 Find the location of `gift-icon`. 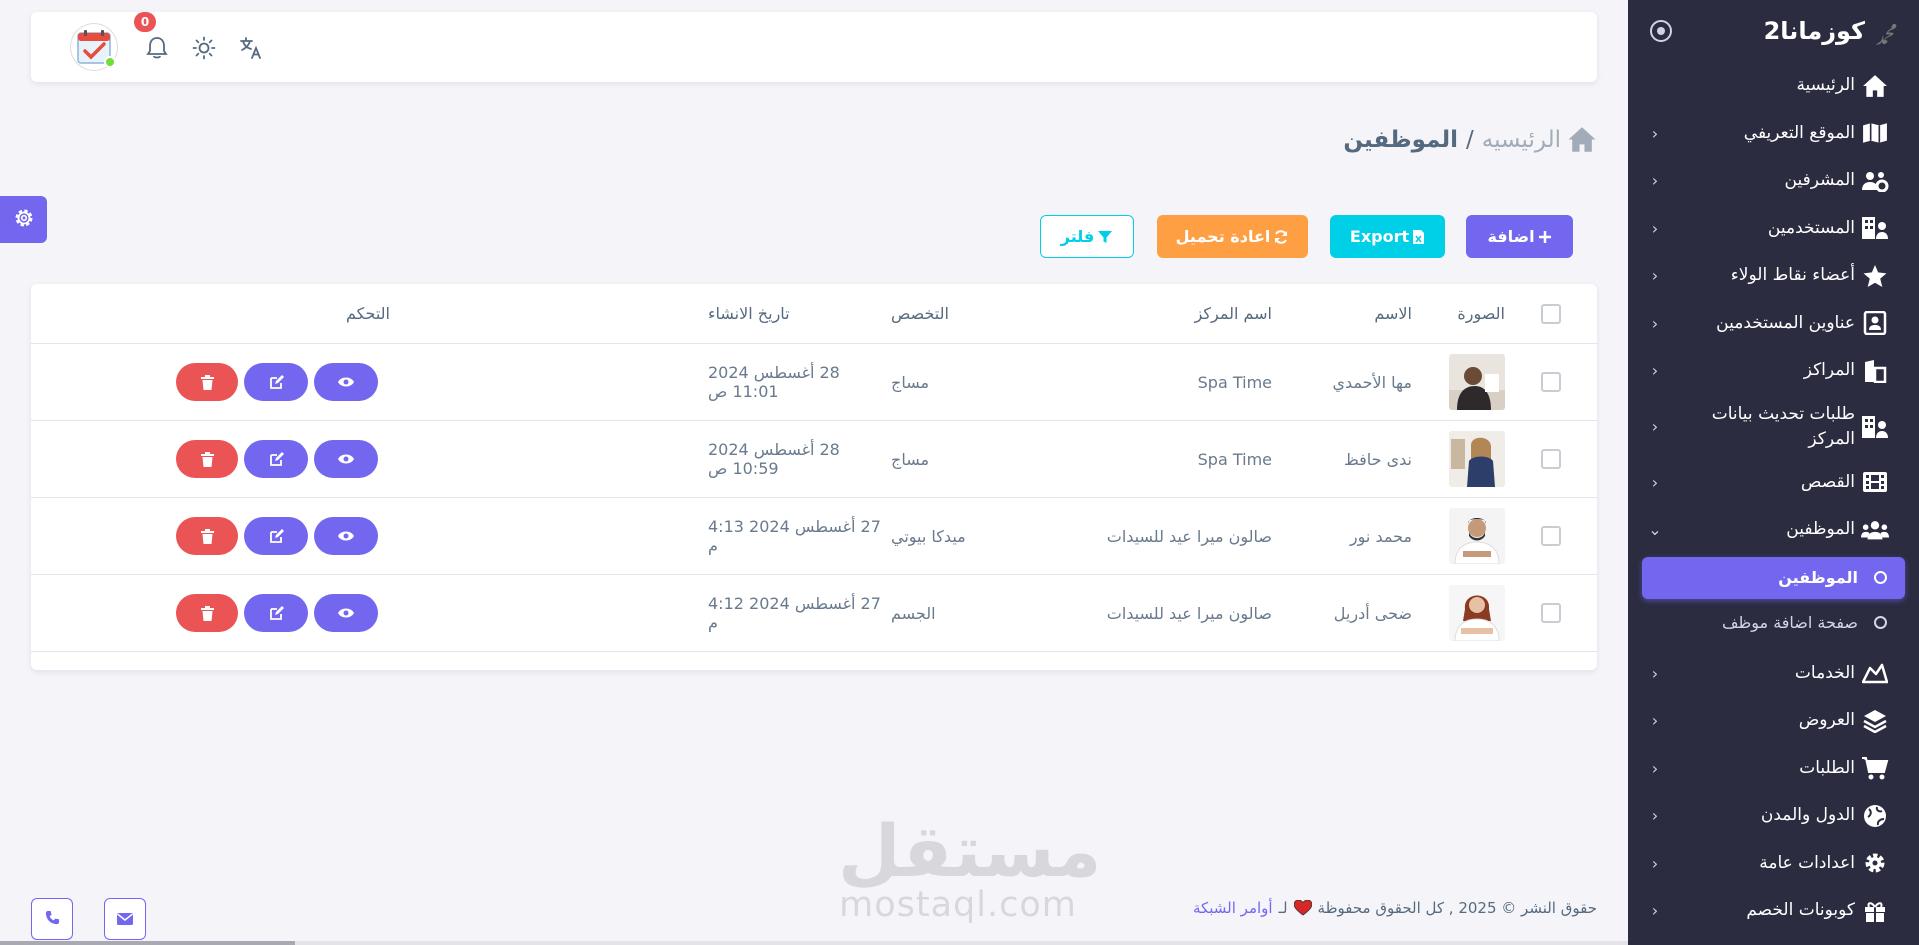

gift-icon is located at coordinates (1875, 911).